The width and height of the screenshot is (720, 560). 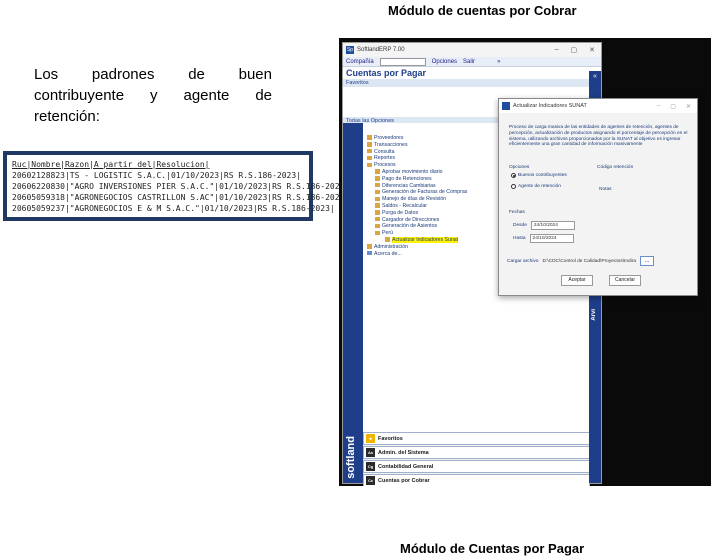 I want to click on brand-strip: softland, so click(x=353, y=303).